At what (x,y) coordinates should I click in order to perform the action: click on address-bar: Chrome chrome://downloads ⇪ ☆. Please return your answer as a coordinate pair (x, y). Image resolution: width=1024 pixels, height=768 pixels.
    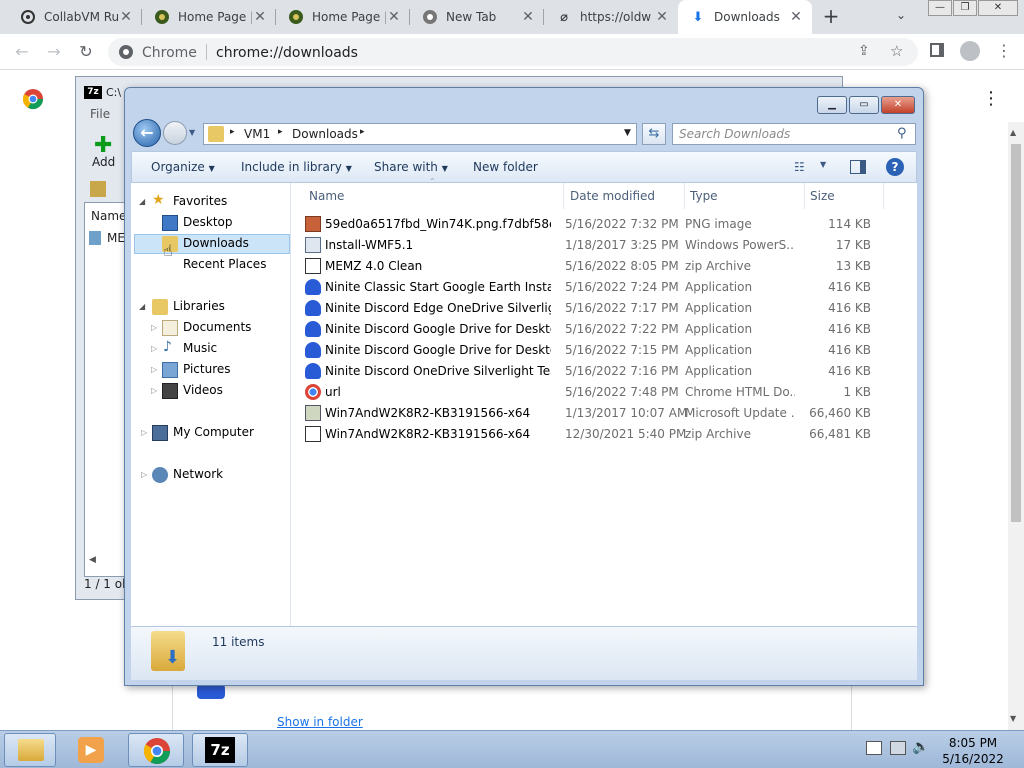
    Looking at the image, I should click on (513, 52).